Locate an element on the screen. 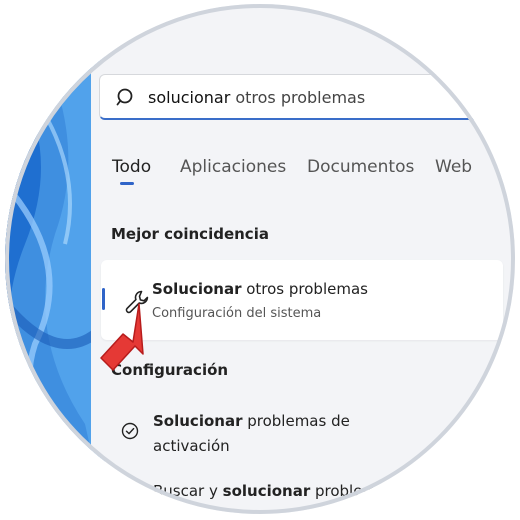  settings-item-find-fix-pre: Buscar y is located at coordinates (188, 491).